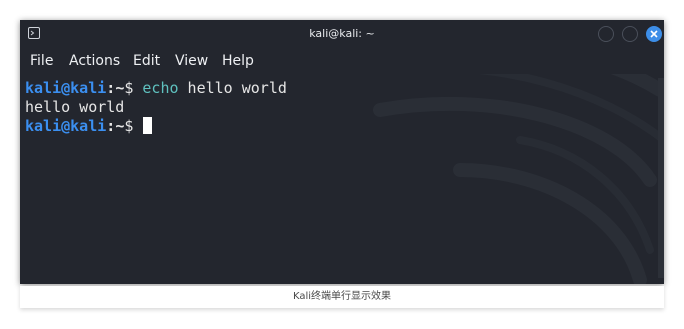 This screenshot has width=684, height=329. Describe the element at coordinates (342, 61) in the screenshot. I see `menu-bar: File Actions Edit View Help` at that location.